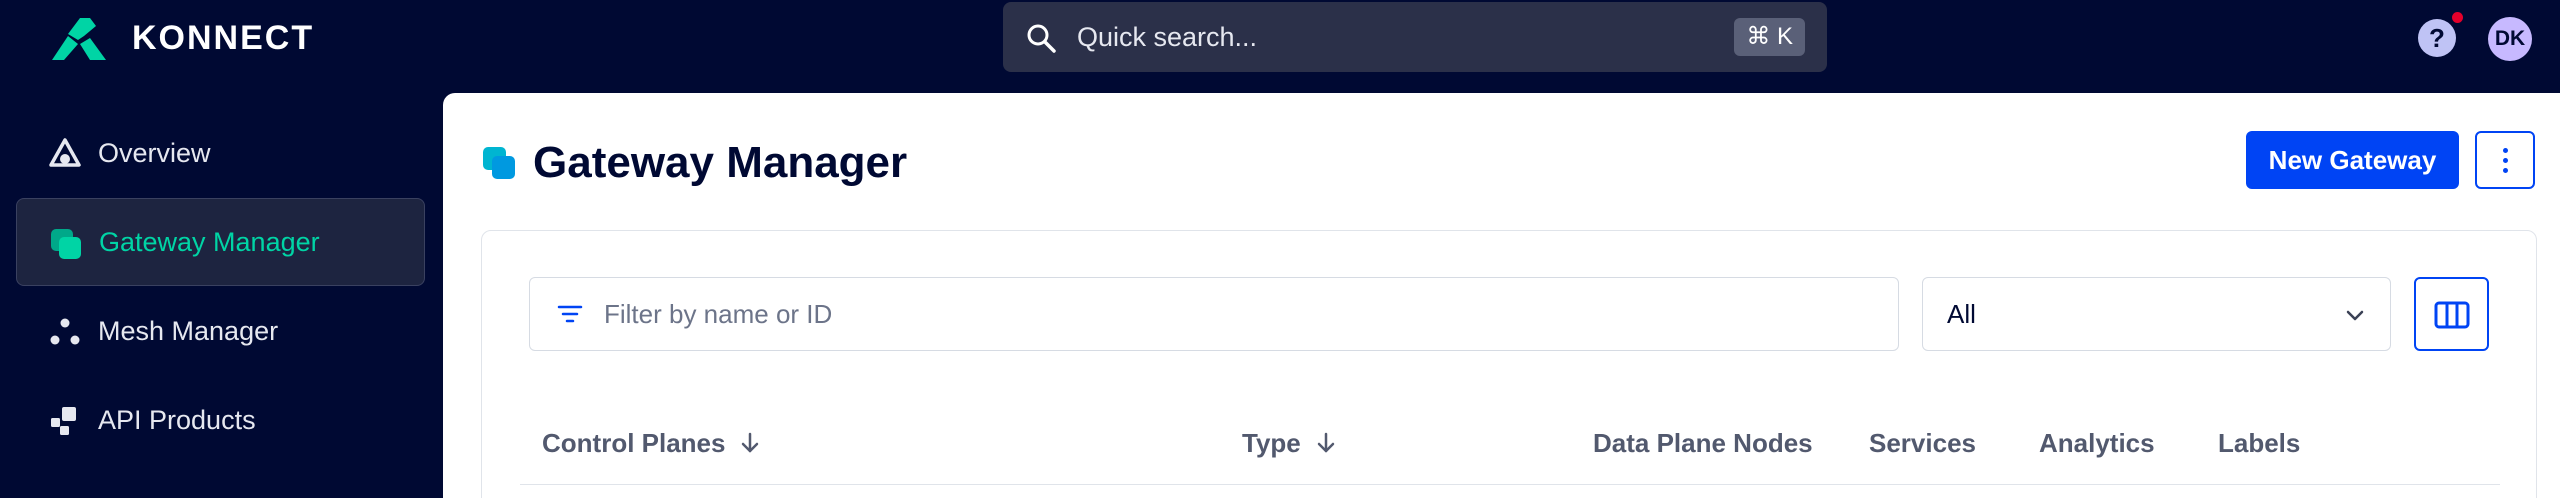  I want to click on column-header-type: Type, so click(1289, 443).